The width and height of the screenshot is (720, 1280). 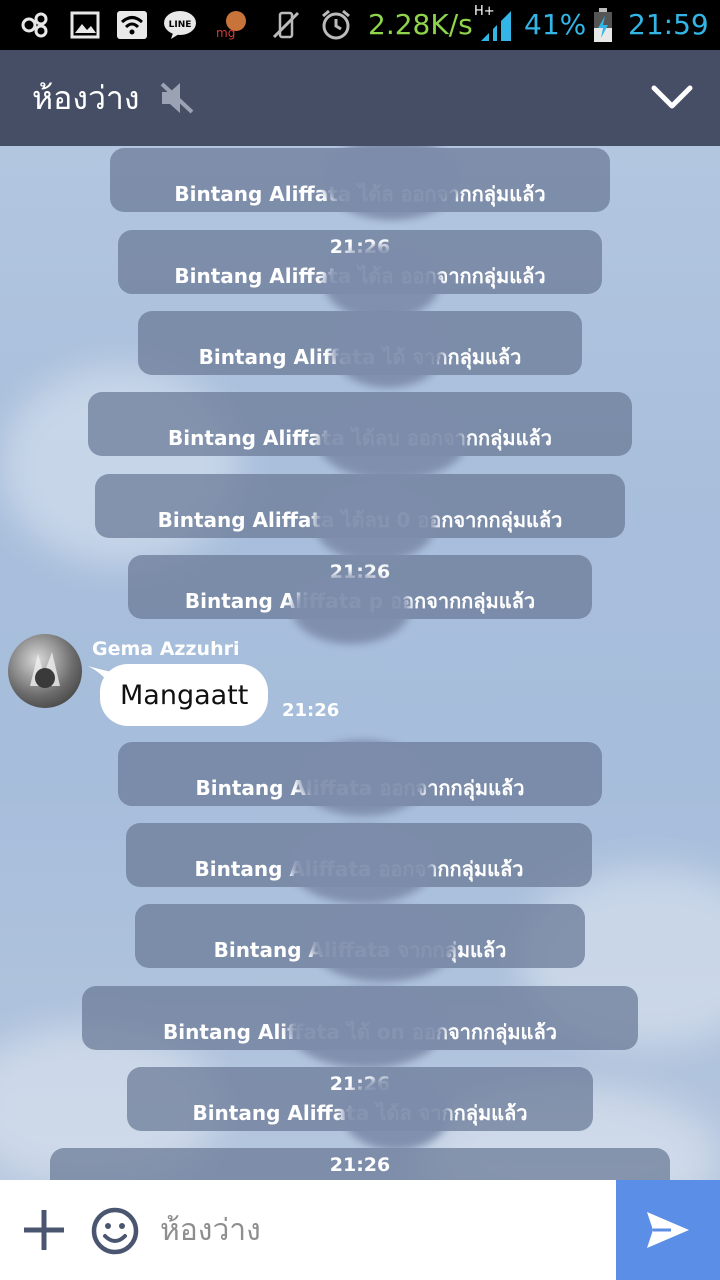 I want to click on send-button, so click(x=668, y=1230).